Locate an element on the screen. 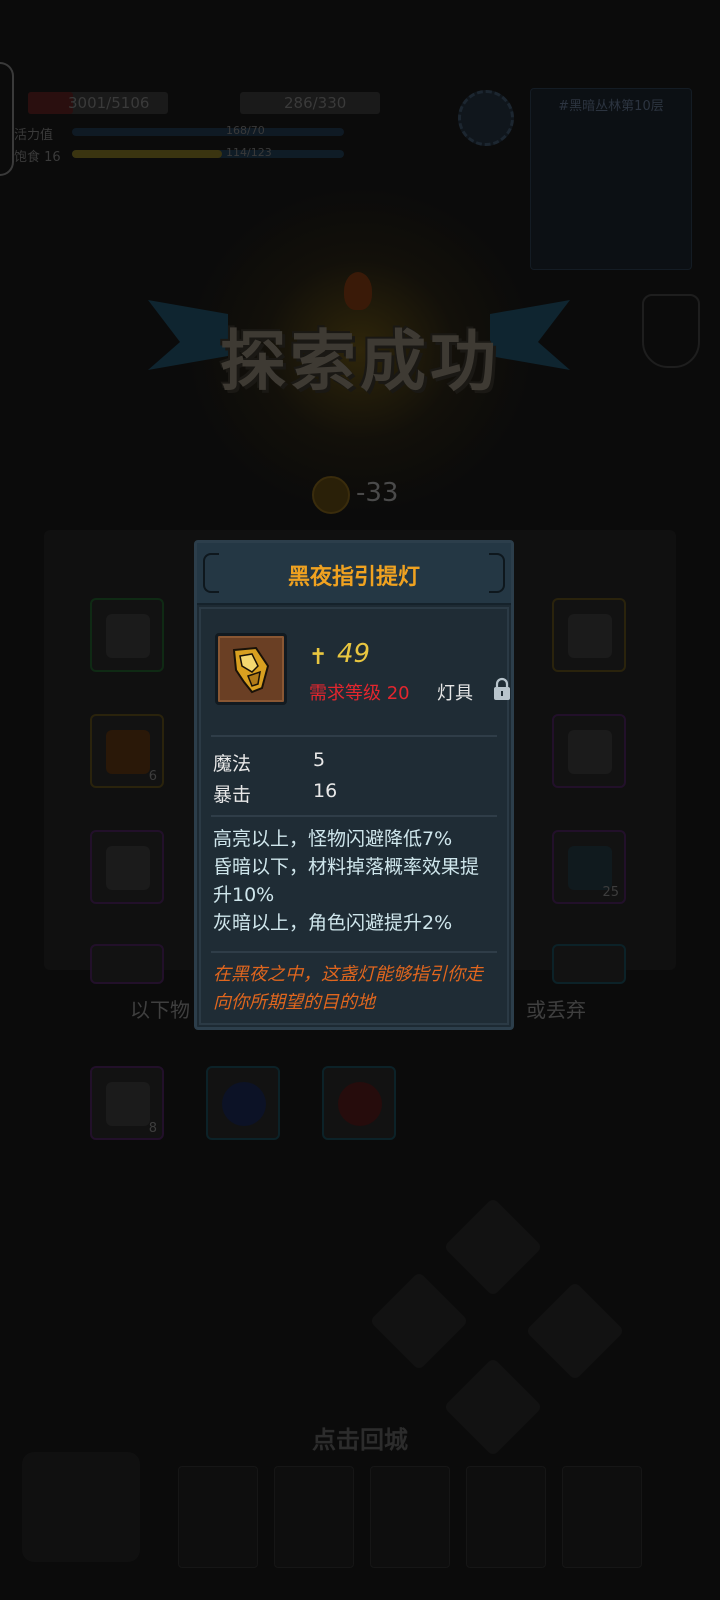 This screenshot has height=1600, width=720. level-requirement: 需求等级 20 is located at coordinates (359, 693).